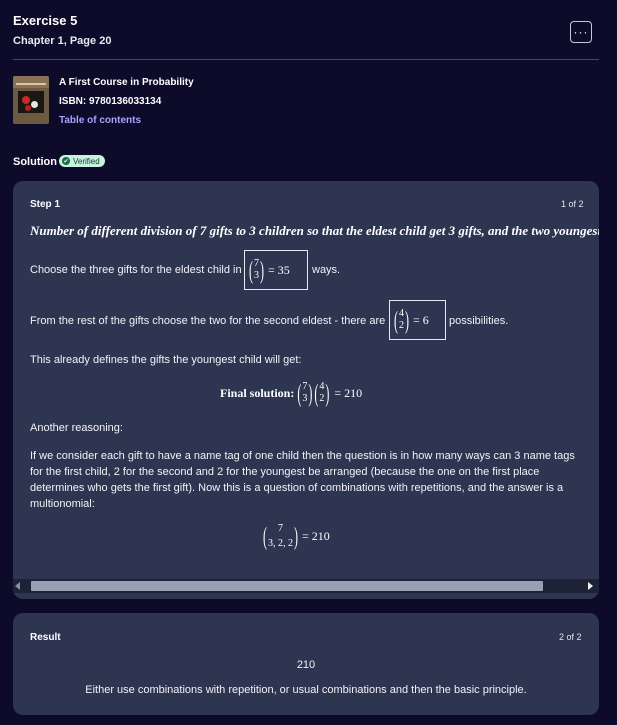 The height and width of the screenshot is (725, 617). Describe the element at coordinates (257, 392) in the screenshot. I see `final-label: Final solution:` at that location.